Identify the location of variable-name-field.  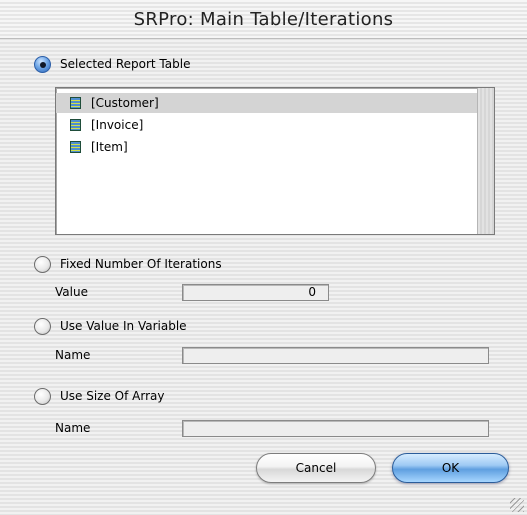
(335, 355).